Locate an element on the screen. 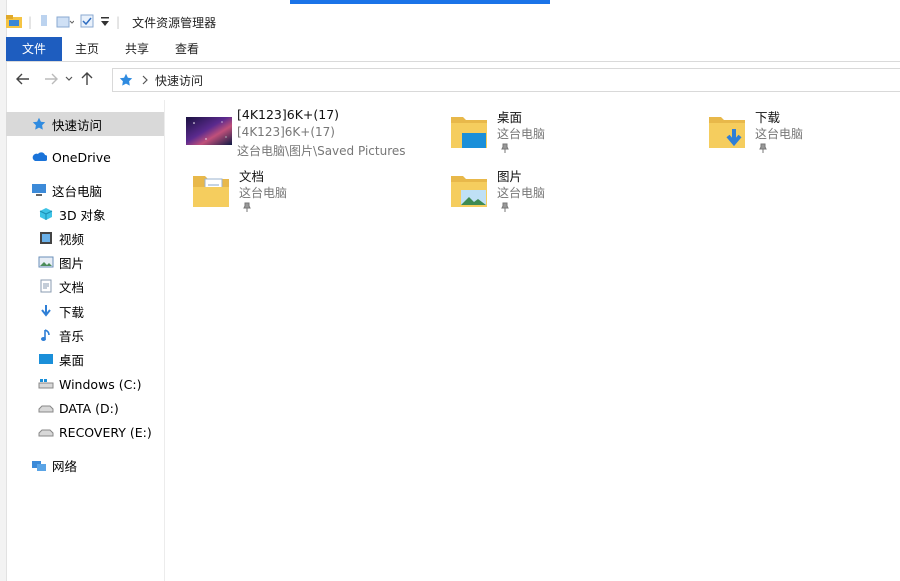 The width and height of the screenshot is (900, 581). forward-arrow-icon is located at coordinates (51, 79).